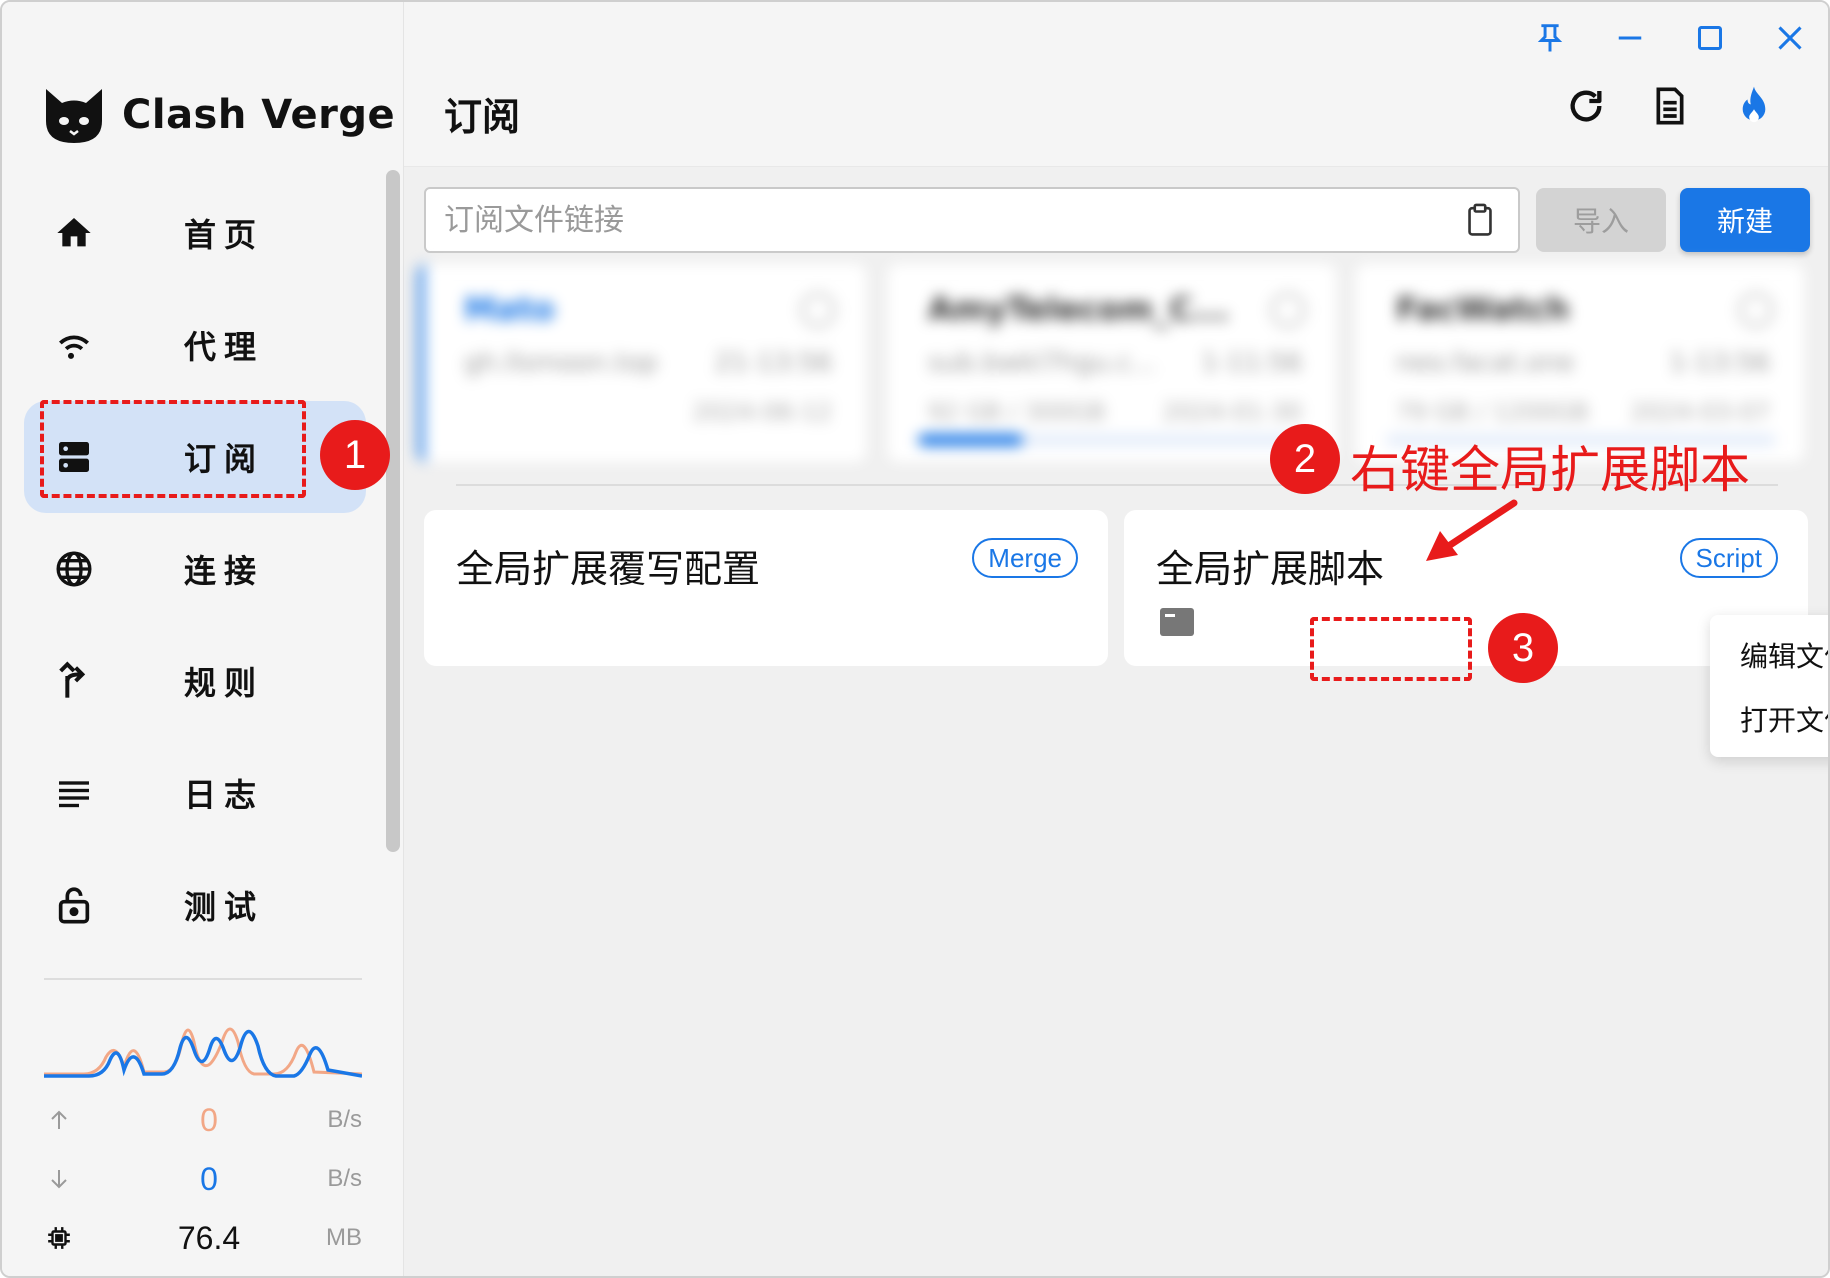 The height and width of the screenshot is (1278, 1830). I want to click on fork-icon, so click(74, 681).